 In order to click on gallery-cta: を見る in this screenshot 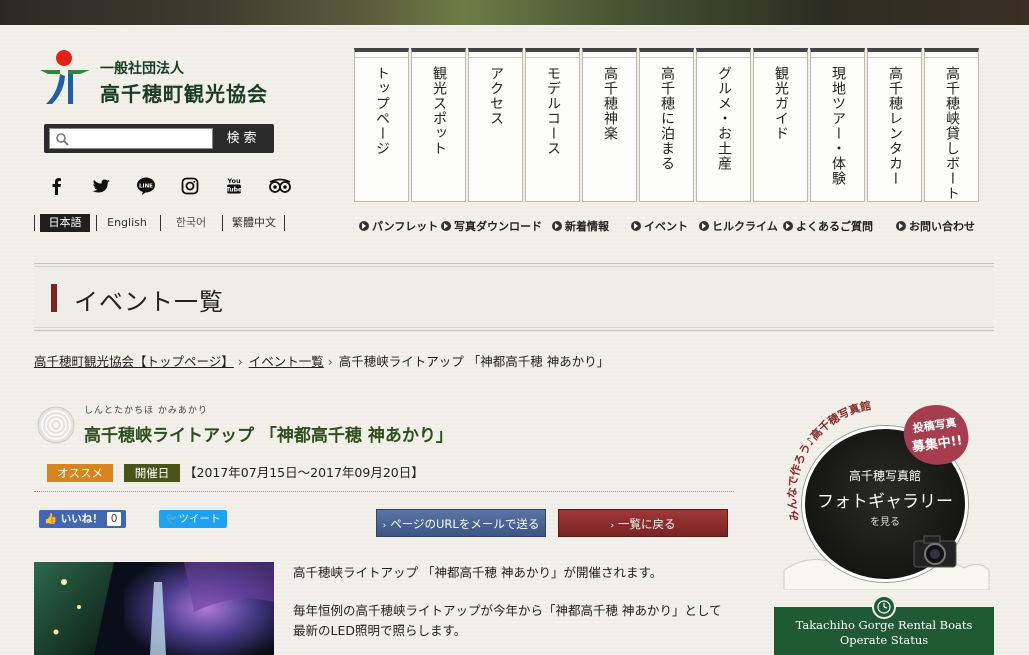, I will do `click(885, 522)`.